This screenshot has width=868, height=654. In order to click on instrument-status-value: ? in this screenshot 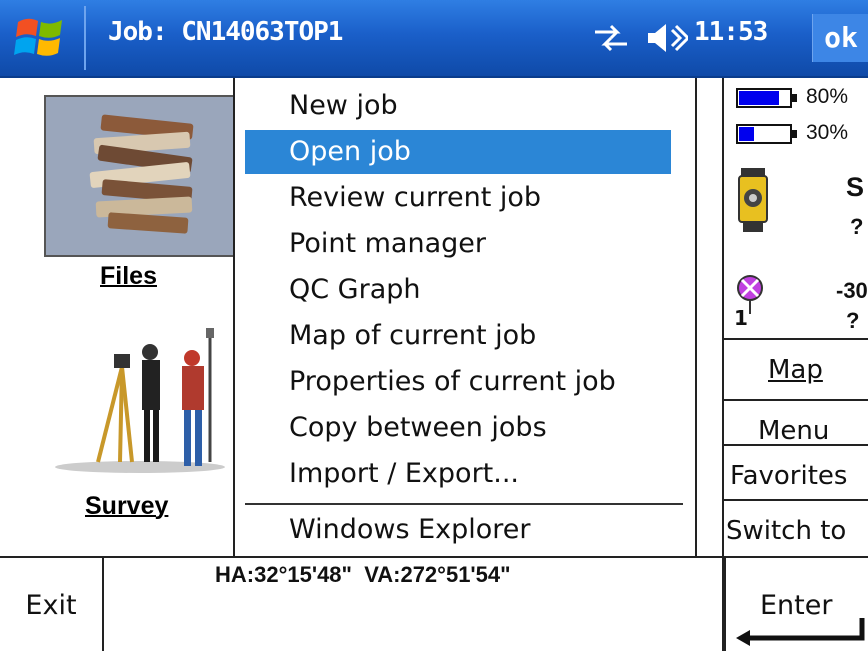, I will do `click(857, 226)`.